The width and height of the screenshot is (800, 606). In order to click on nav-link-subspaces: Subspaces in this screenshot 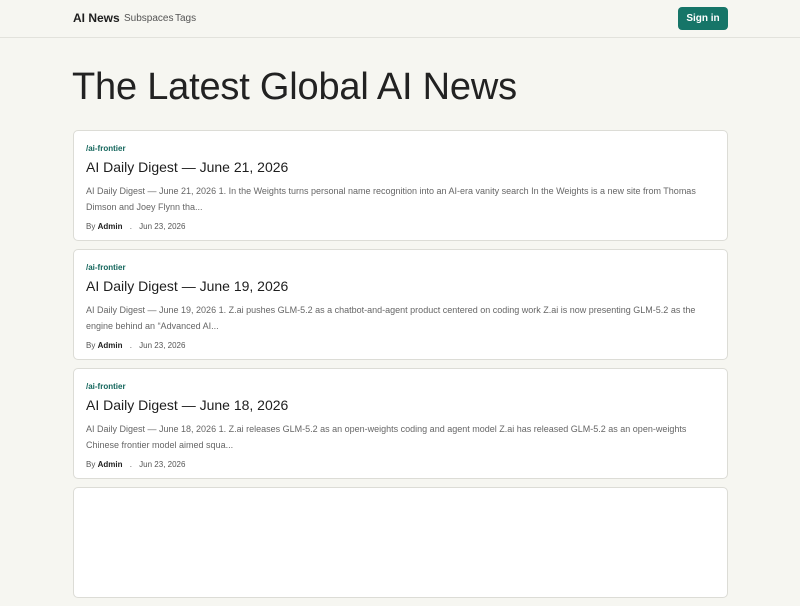, I will do `click(148, 18)`.